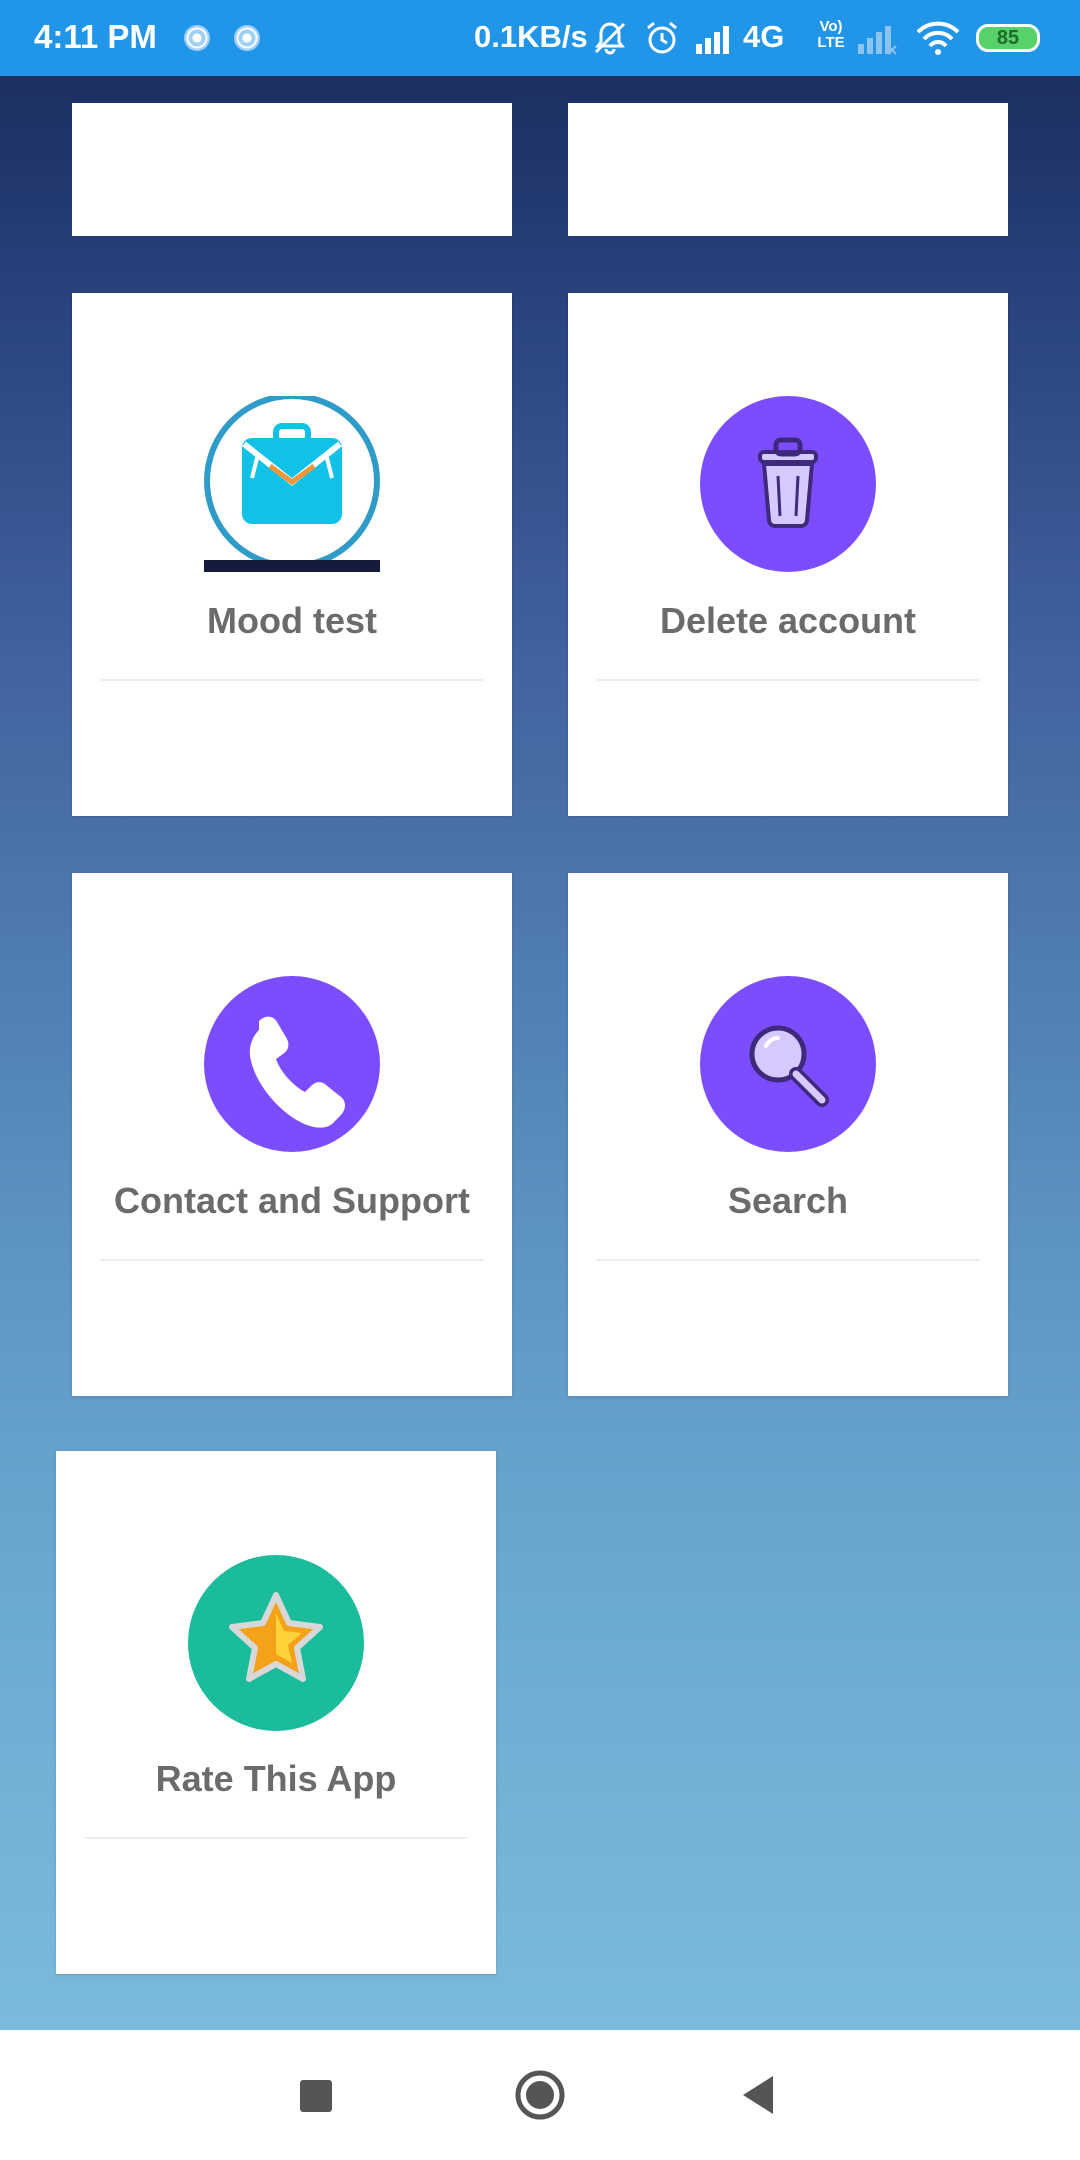  I want to click on menu-item-label: Delete account, so click(788, 620).